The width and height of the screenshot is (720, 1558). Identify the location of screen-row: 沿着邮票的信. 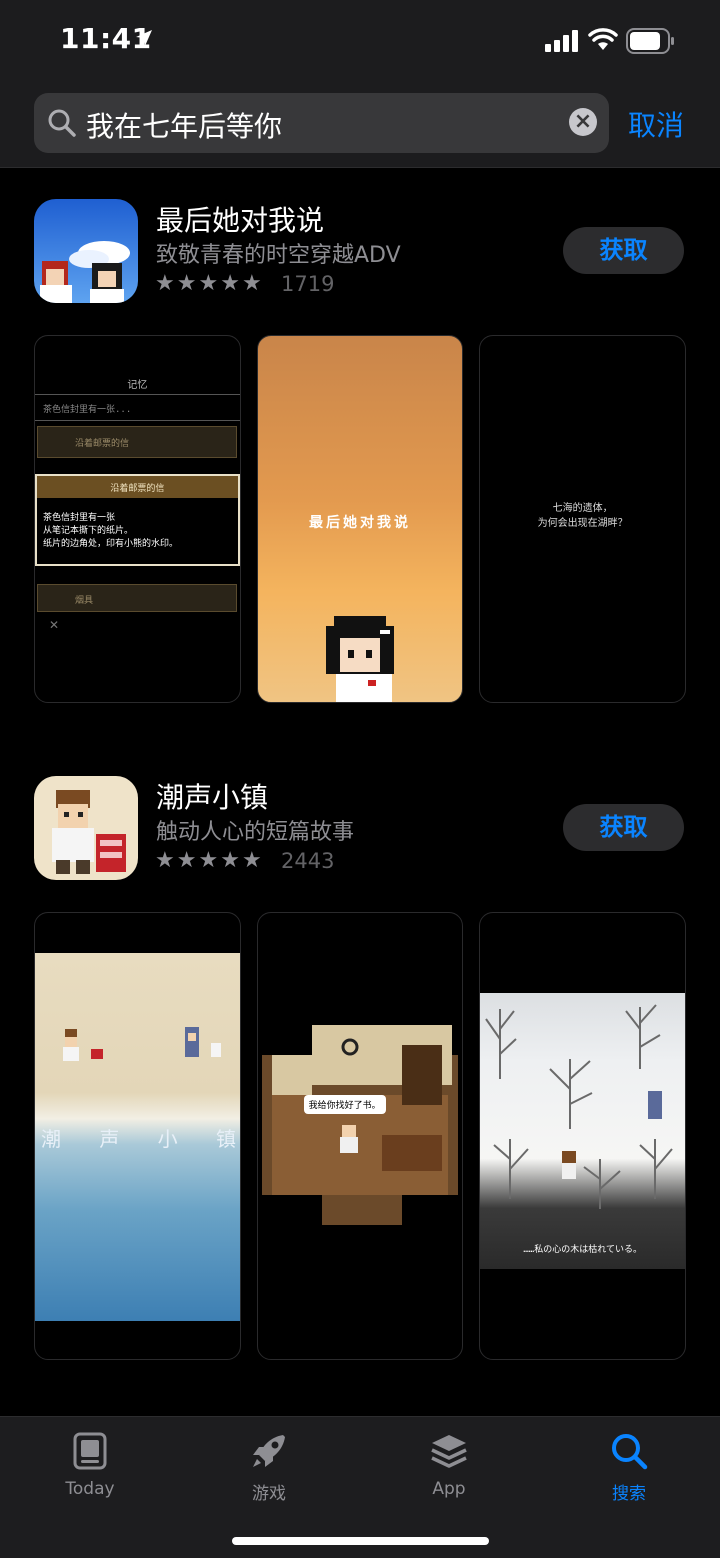
(102, 444).